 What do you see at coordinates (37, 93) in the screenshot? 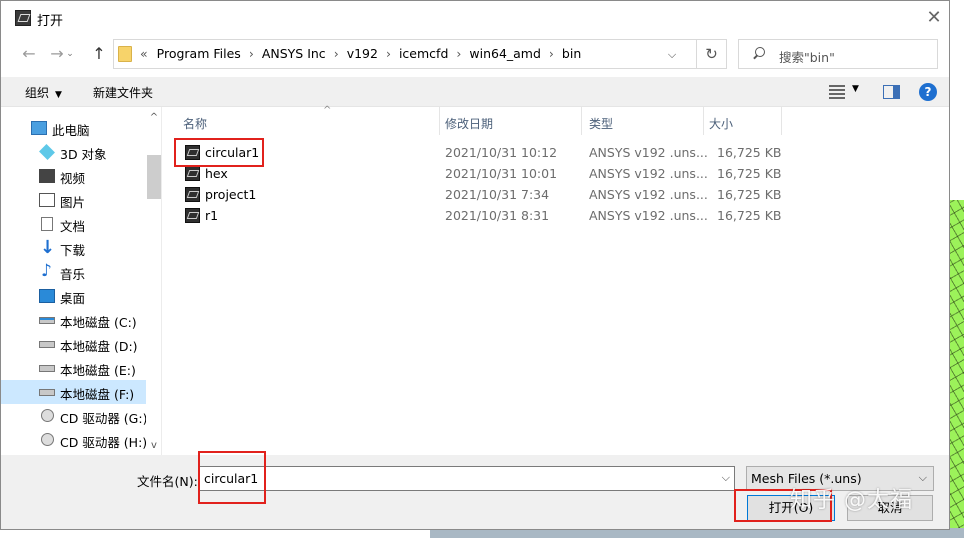
I see `organize-label: 组织` at bounding box center [37, 93].